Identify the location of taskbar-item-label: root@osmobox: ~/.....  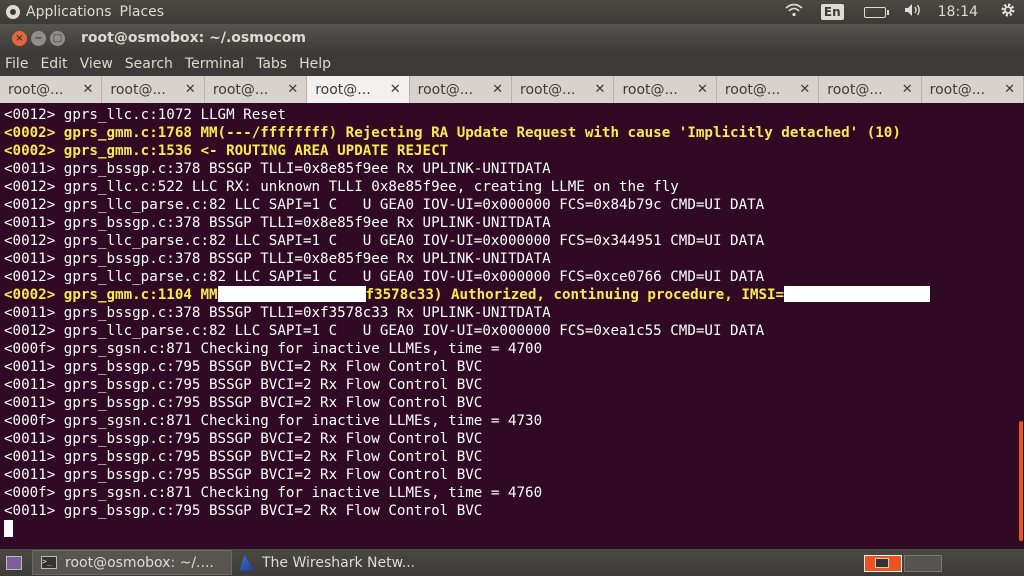
(139, 562).